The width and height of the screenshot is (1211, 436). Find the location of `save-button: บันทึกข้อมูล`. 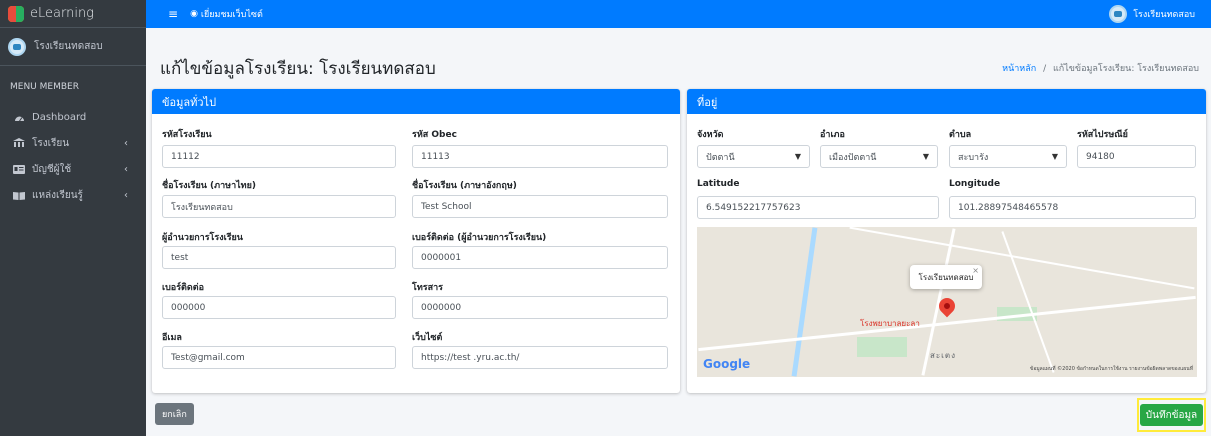

save-button: บันทึกข้อมูล is located at coordinates (1171, 415).